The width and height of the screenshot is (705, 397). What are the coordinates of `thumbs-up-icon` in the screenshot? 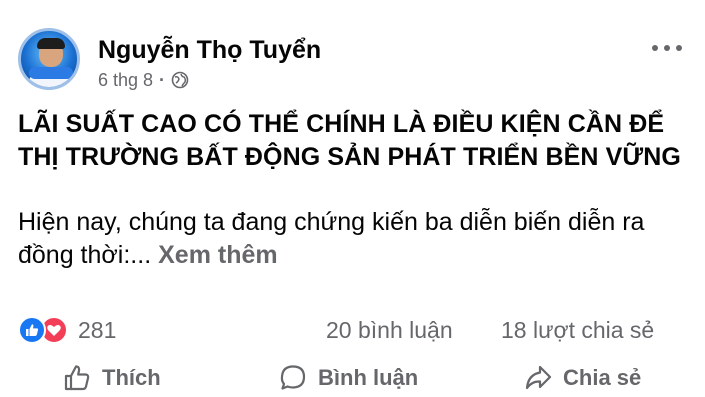 It's located at (77, 378).